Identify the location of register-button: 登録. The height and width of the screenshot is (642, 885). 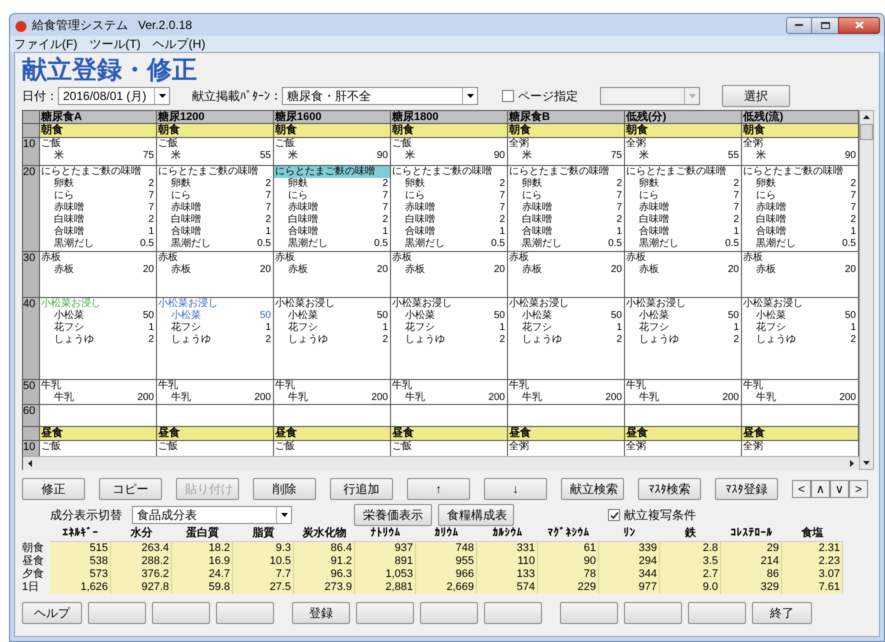
(321, 613).